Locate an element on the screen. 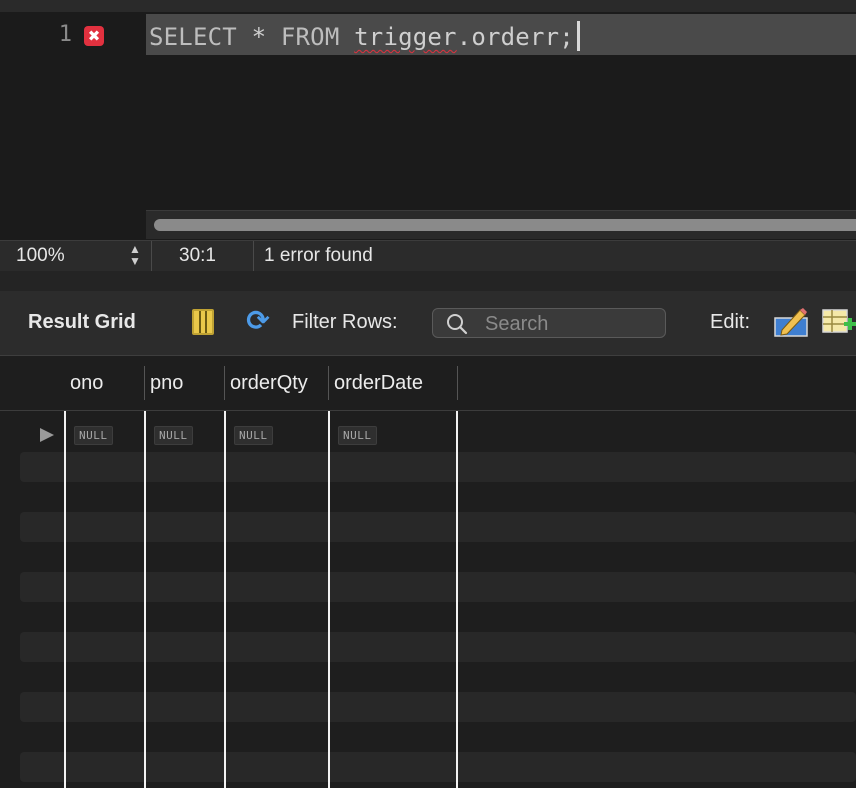  sql-table-name: orderr is located at coordinates (515, 37).